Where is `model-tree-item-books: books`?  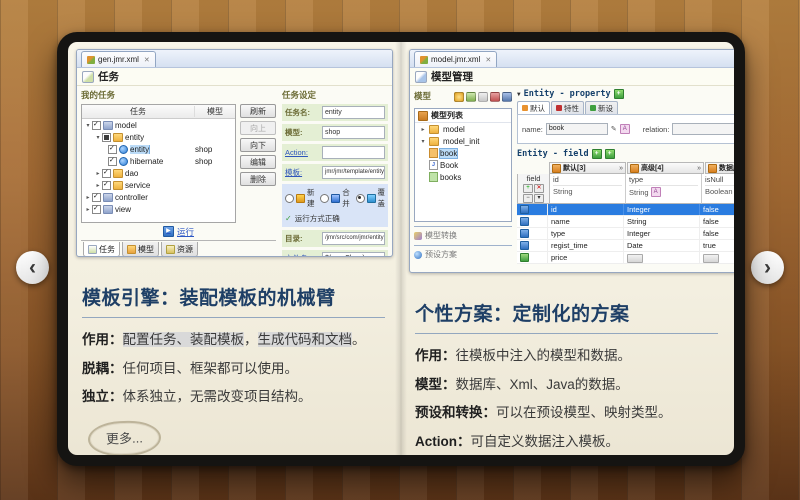
model-tree-item-books: books is located at coordinates (463, 177).